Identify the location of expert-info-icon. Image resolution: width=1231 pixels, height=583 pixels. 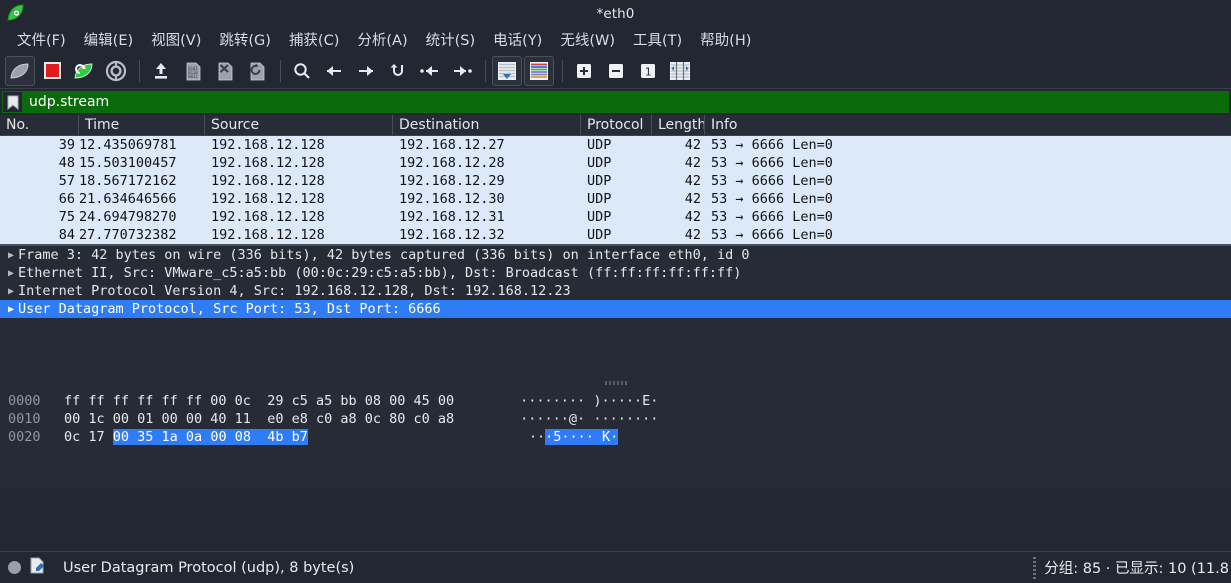
(14, 567).